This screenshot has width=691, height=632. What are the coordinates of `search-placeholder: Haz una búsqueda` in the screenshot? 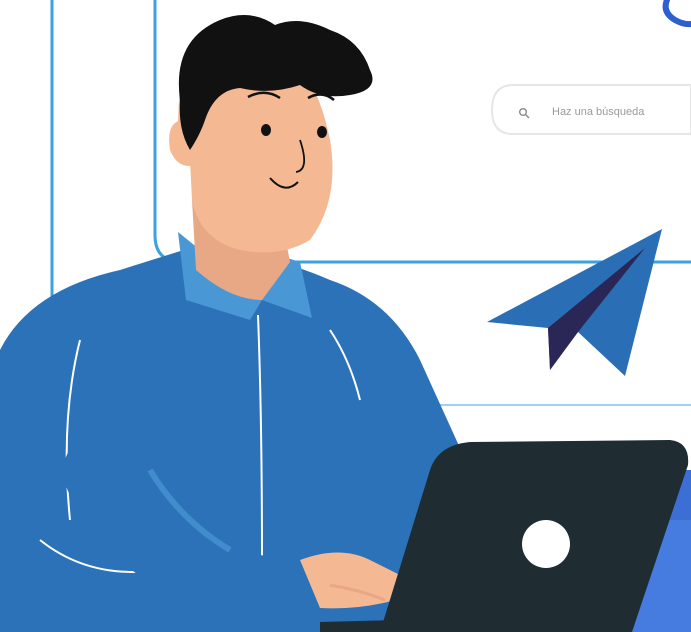 It's located at (598, 112).